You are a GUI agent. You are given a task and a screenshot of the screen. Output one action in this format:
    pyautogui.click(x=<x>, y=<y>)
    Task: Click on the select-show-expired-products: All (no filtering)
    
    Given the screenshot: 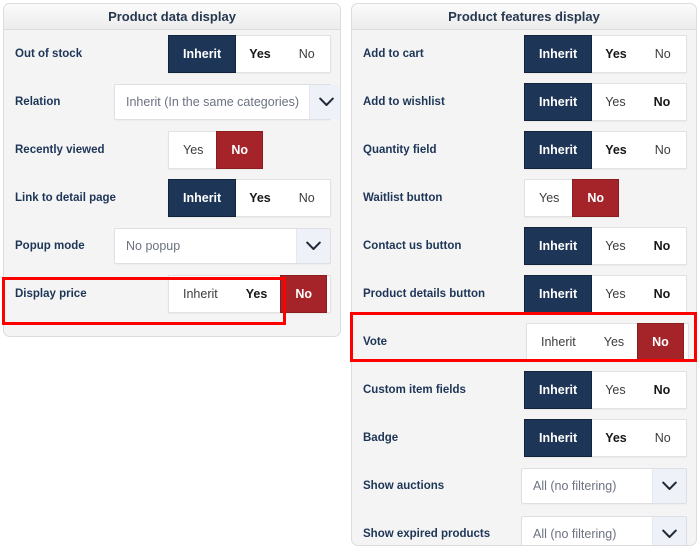 What is the action you would take?
    pyautogui.click(x=604, y=530)
    